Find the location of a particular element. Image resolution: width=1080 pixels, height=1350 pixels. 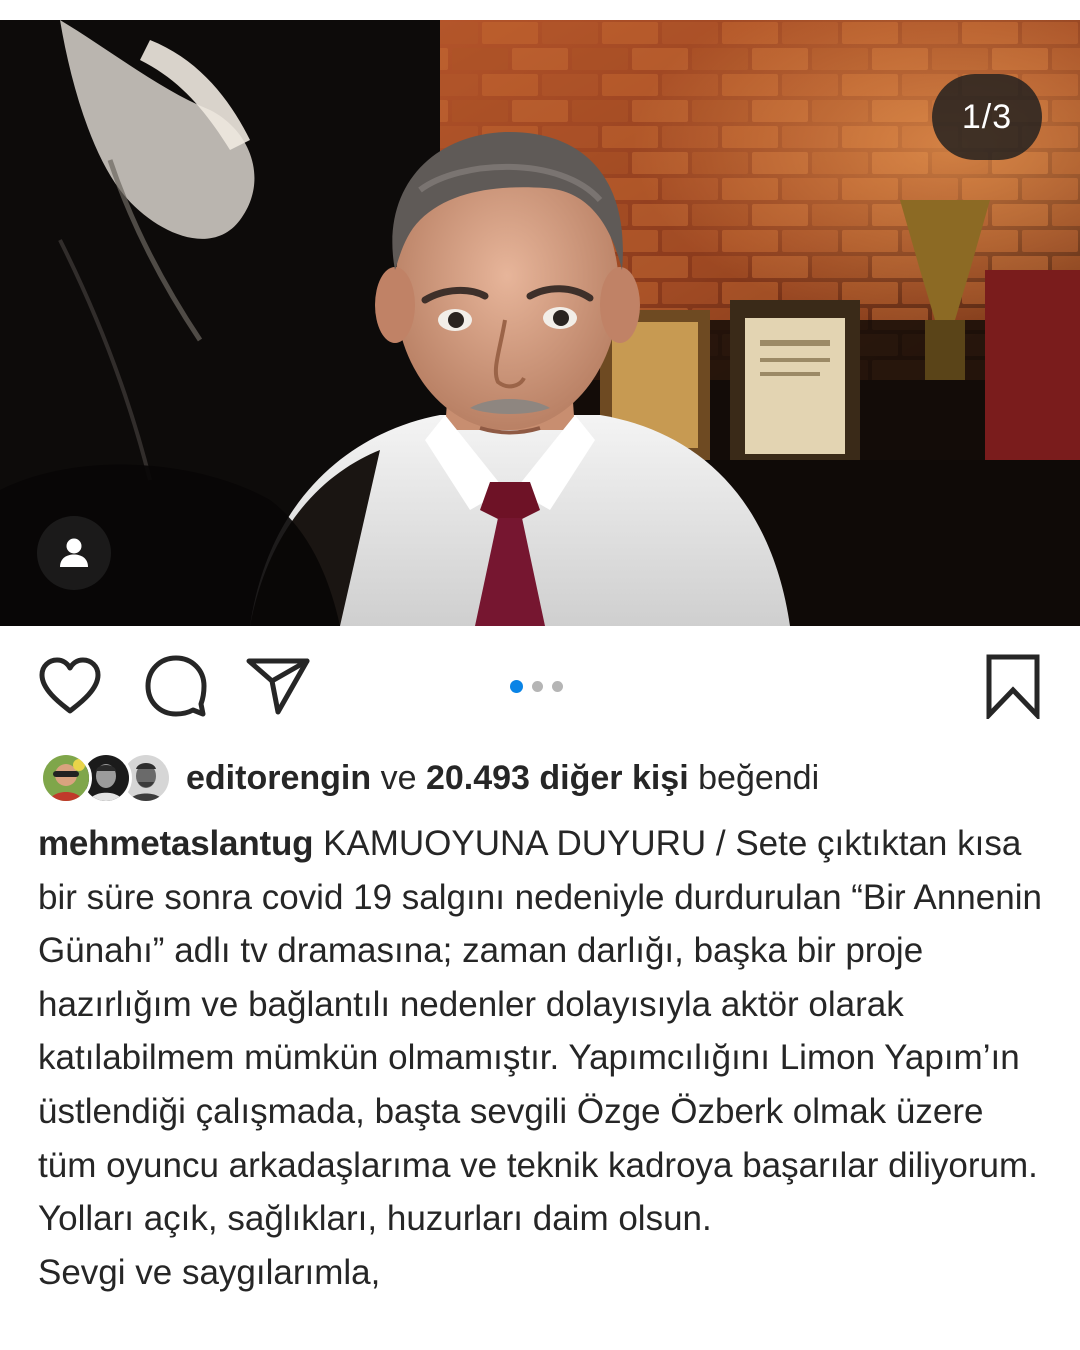

avatar-image is located at coordinates (66, 778).